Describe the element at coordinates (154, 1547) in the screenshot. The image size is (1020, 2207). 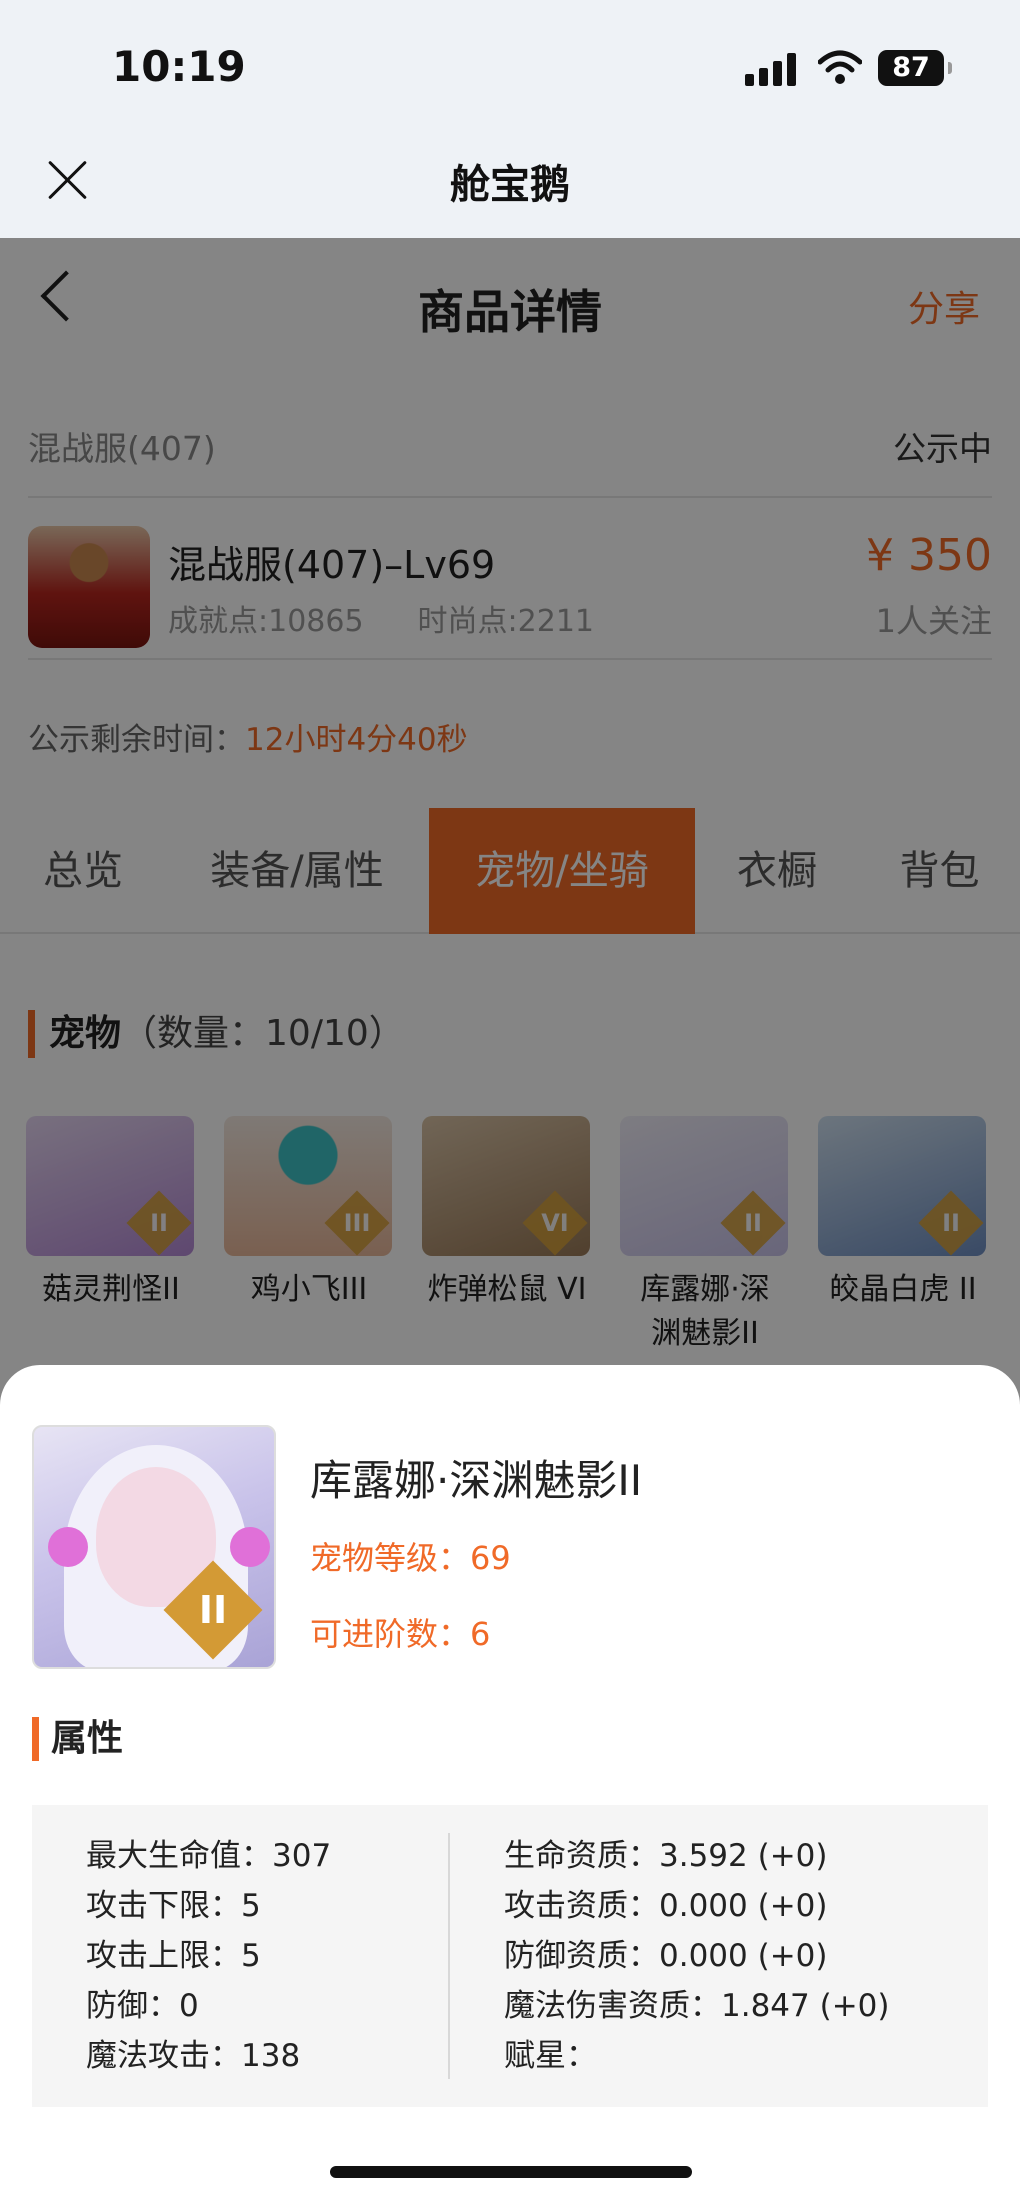
I see `pet-portrait: II` at that location.